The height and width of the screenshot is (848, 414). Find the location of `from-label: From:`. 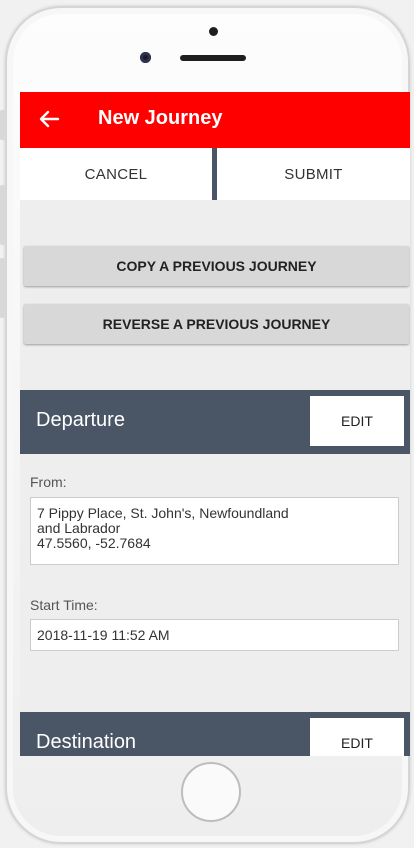

from-label: From: is located at coordinates (48, 482).